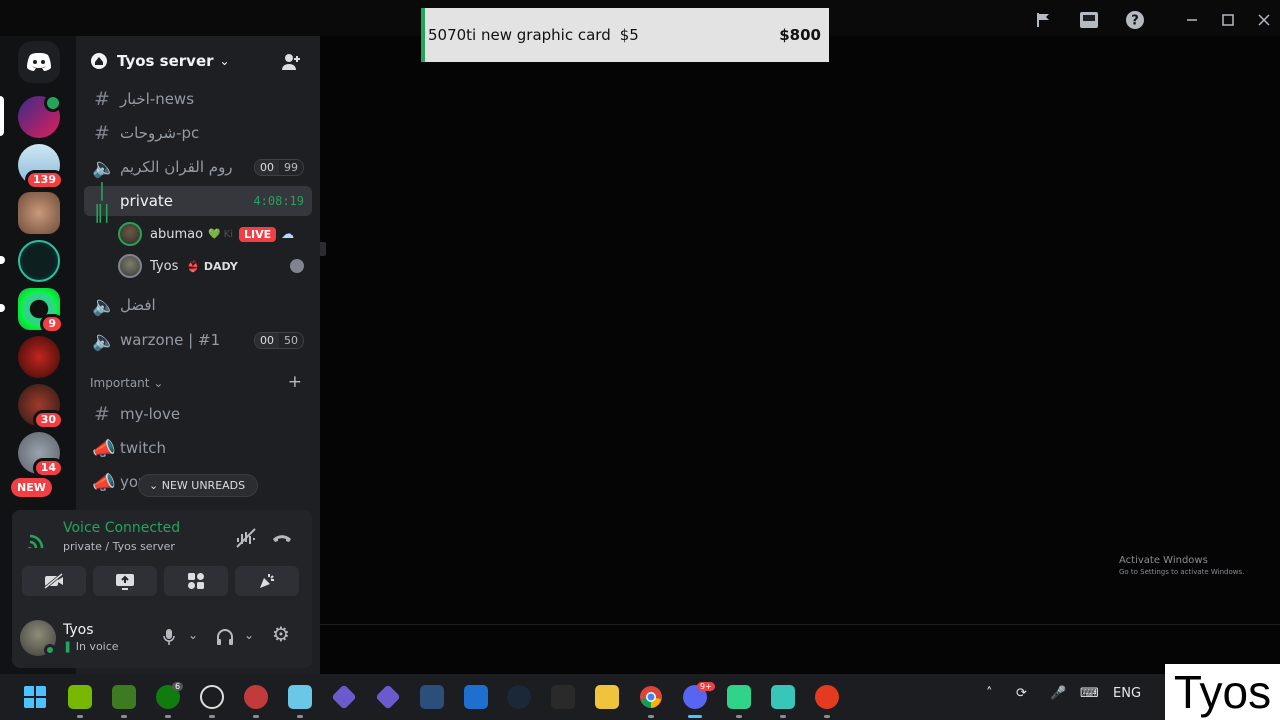  I want to click on category-important: Important ⌄, so click(126, 383).